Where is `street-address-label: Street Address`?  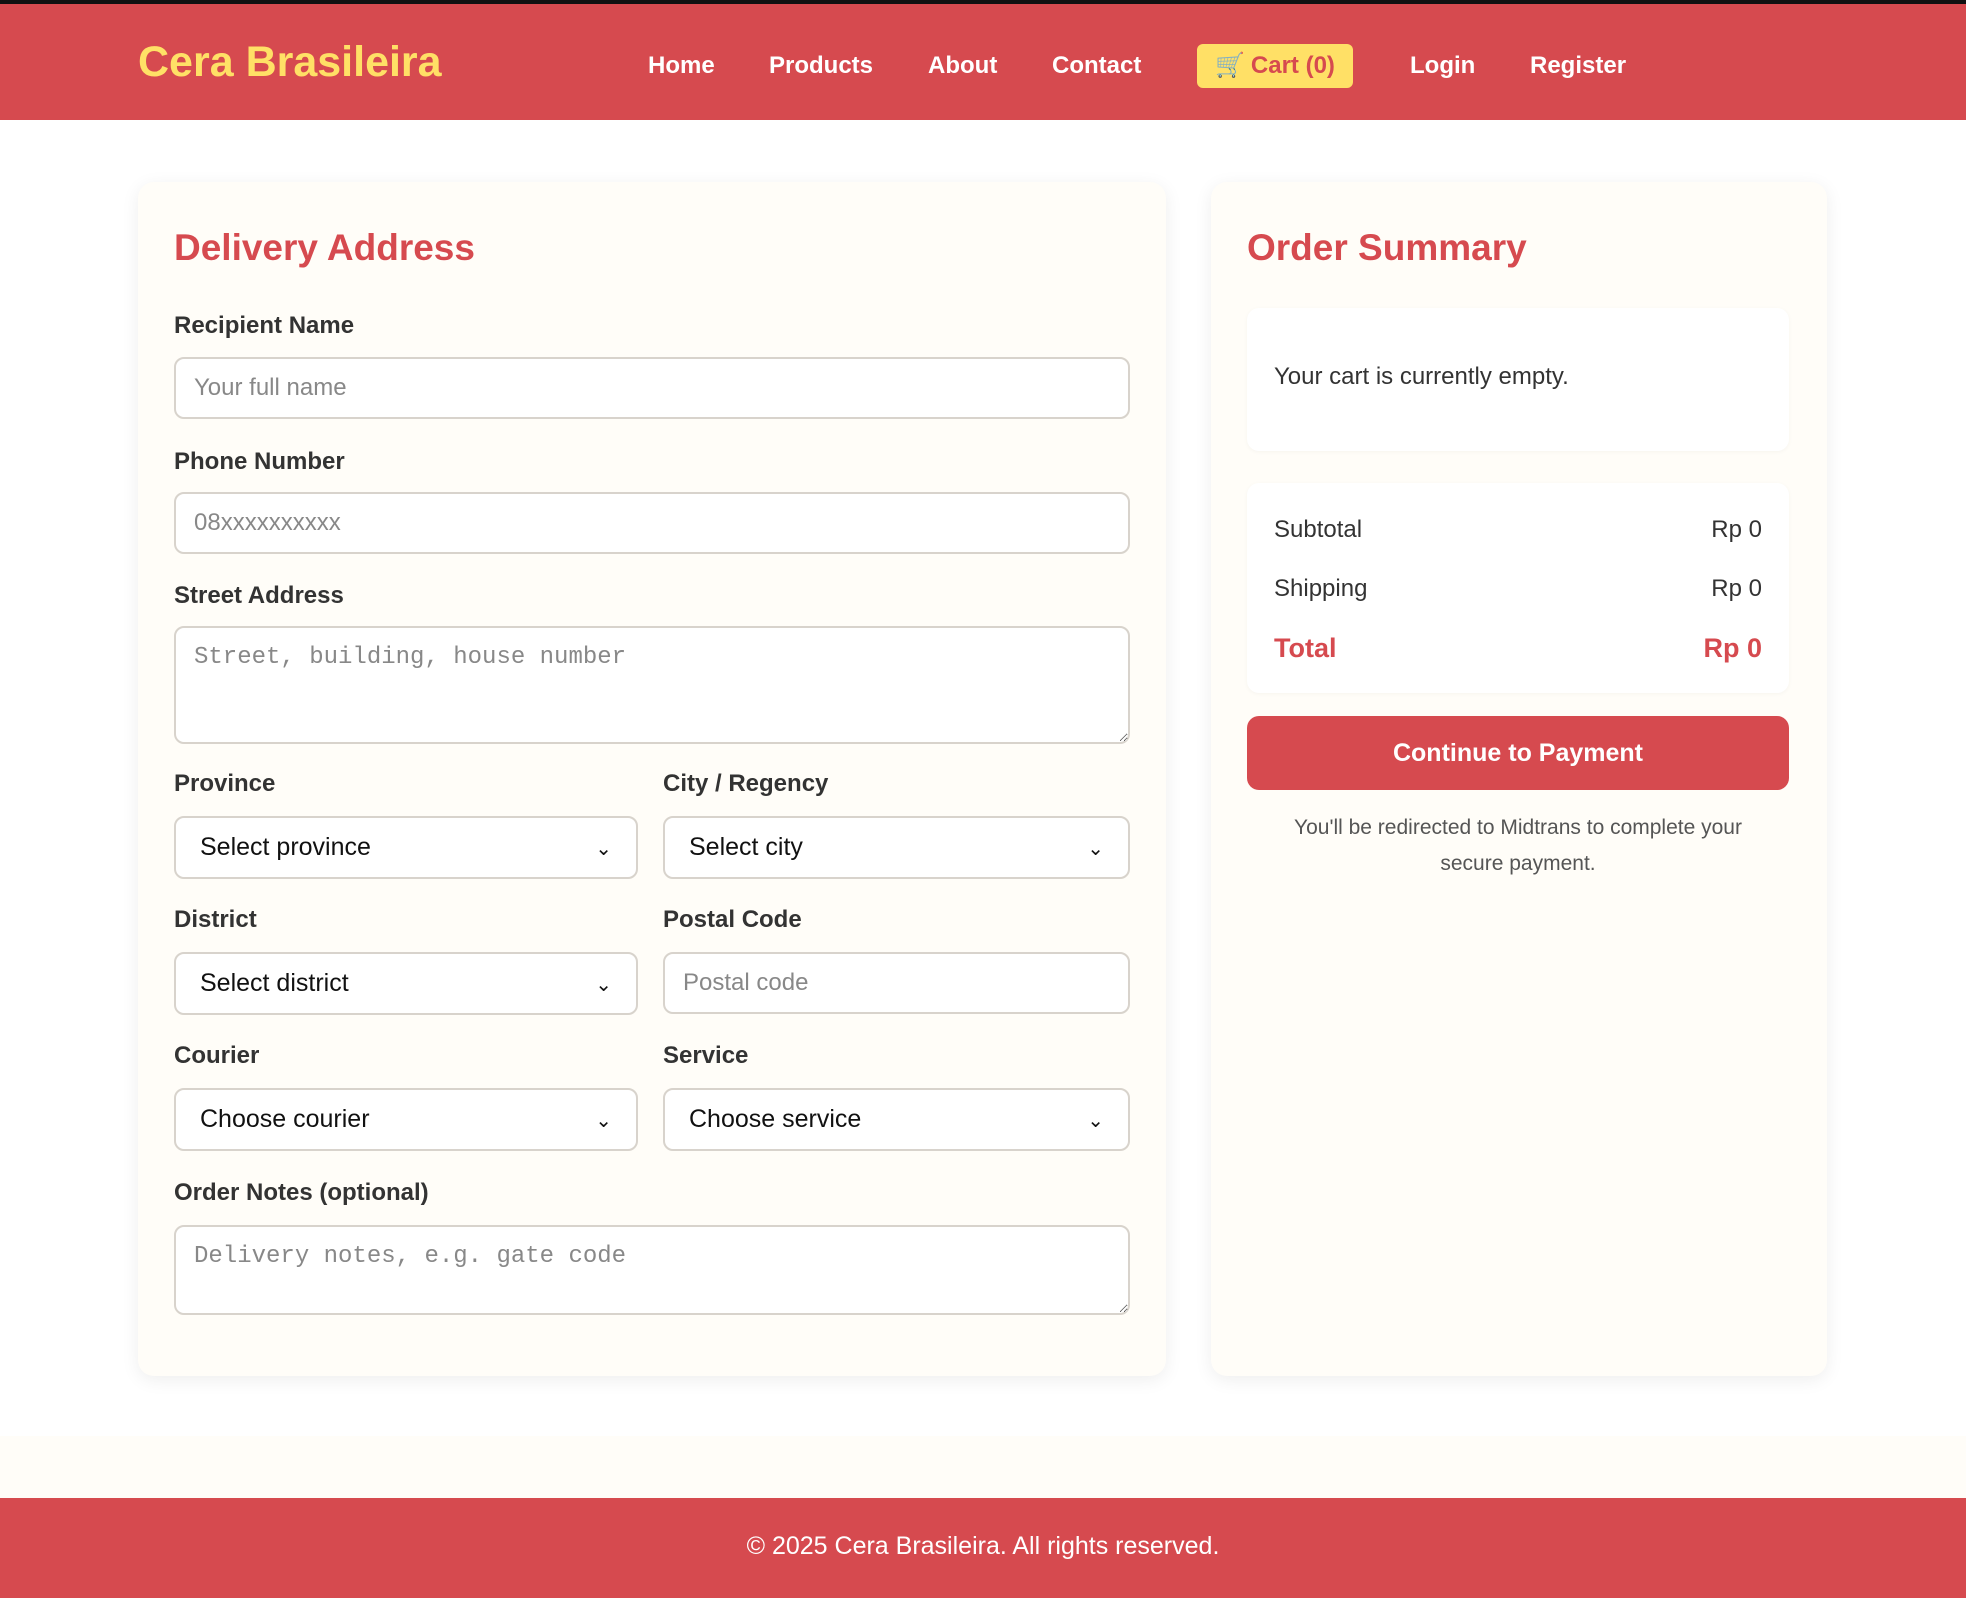
street-address-label: Street Address is located at coordinates (259, 595).